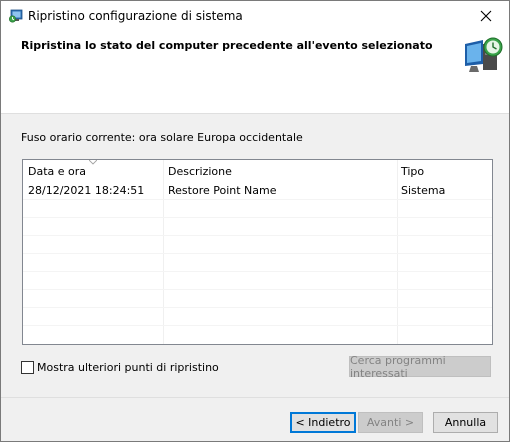  Describe the element at coordinates (27, 367) in the screenshot. I see `more-restore-points-checkbox` at that location.